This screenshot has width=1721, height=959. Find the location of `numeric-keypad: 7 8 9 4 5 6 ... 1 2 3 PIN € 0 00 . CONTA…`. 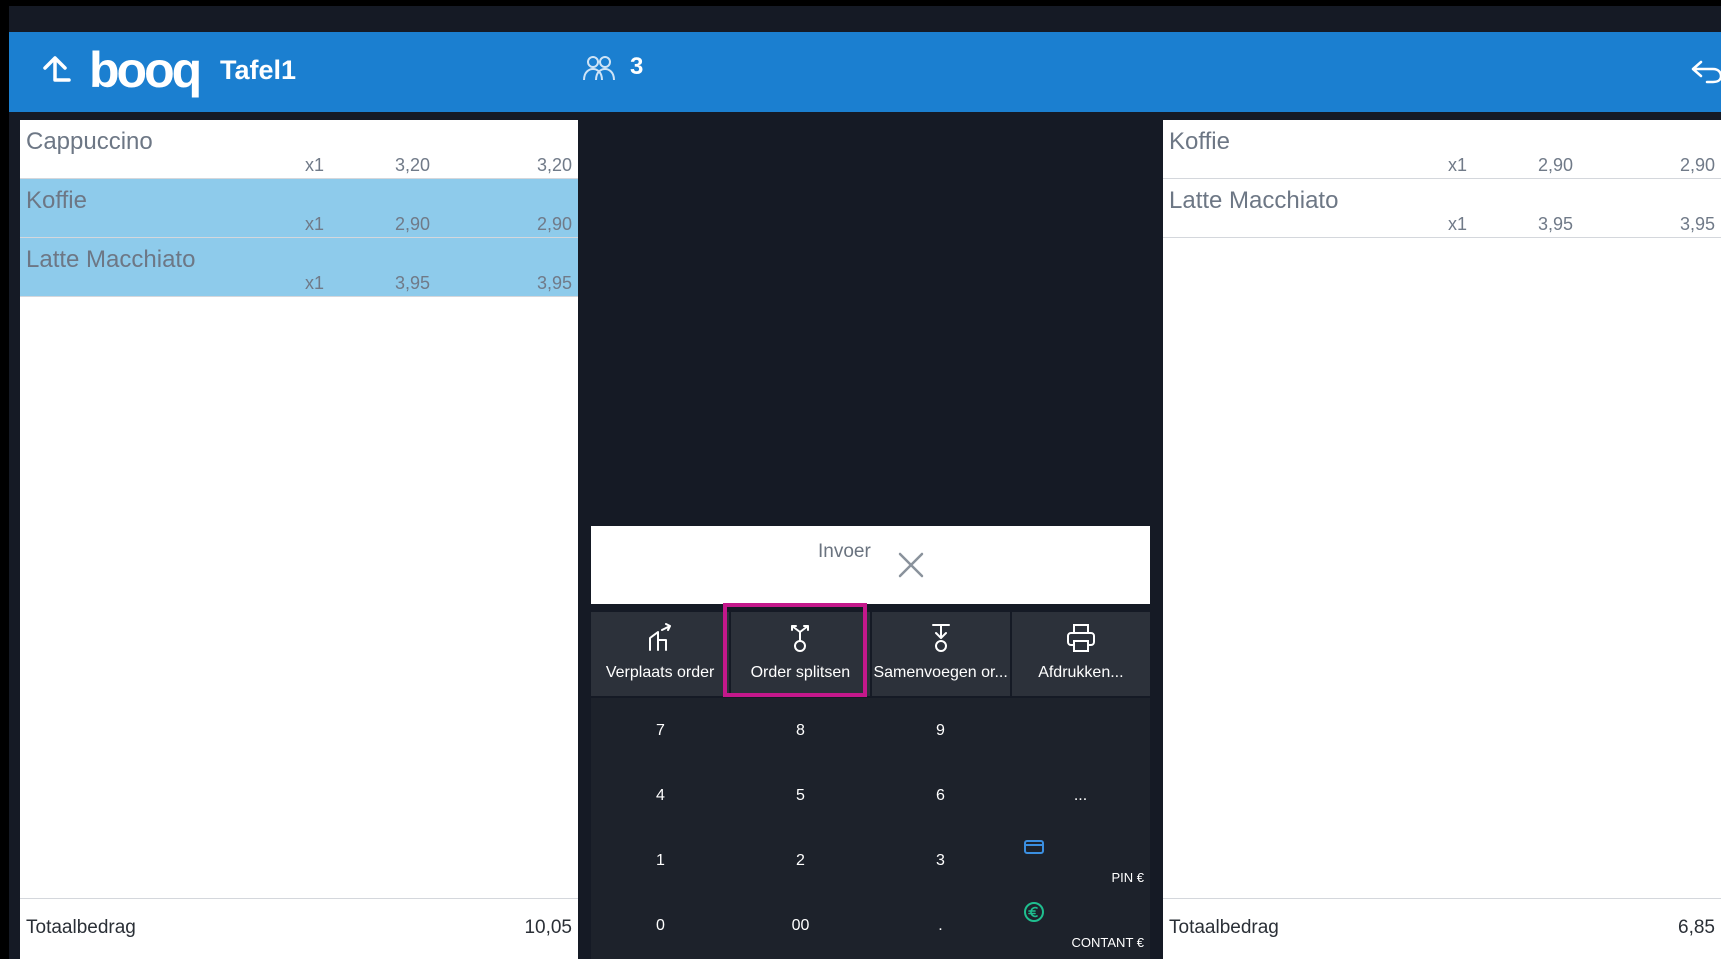

numeric-keypad: 7 8 9 4 5 6 ... 1 2 3 PIN € 0 00 . CONTA… is located at coordinates (870, 828).